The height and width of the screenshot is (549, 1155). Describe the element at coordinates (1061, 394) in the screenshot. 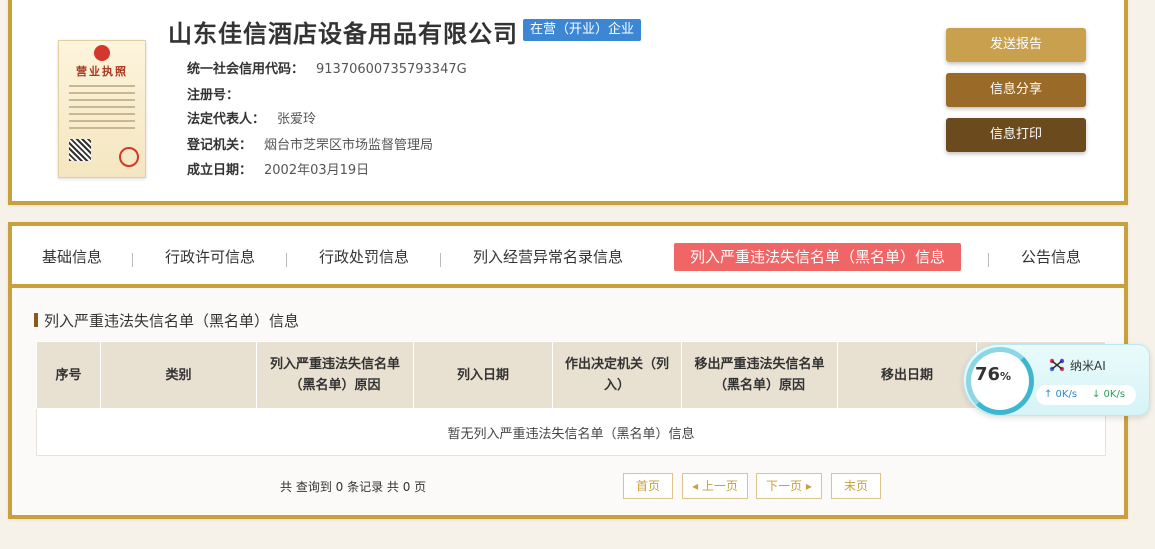

I see `upload-speed: ↑ 0K/s` at that location.